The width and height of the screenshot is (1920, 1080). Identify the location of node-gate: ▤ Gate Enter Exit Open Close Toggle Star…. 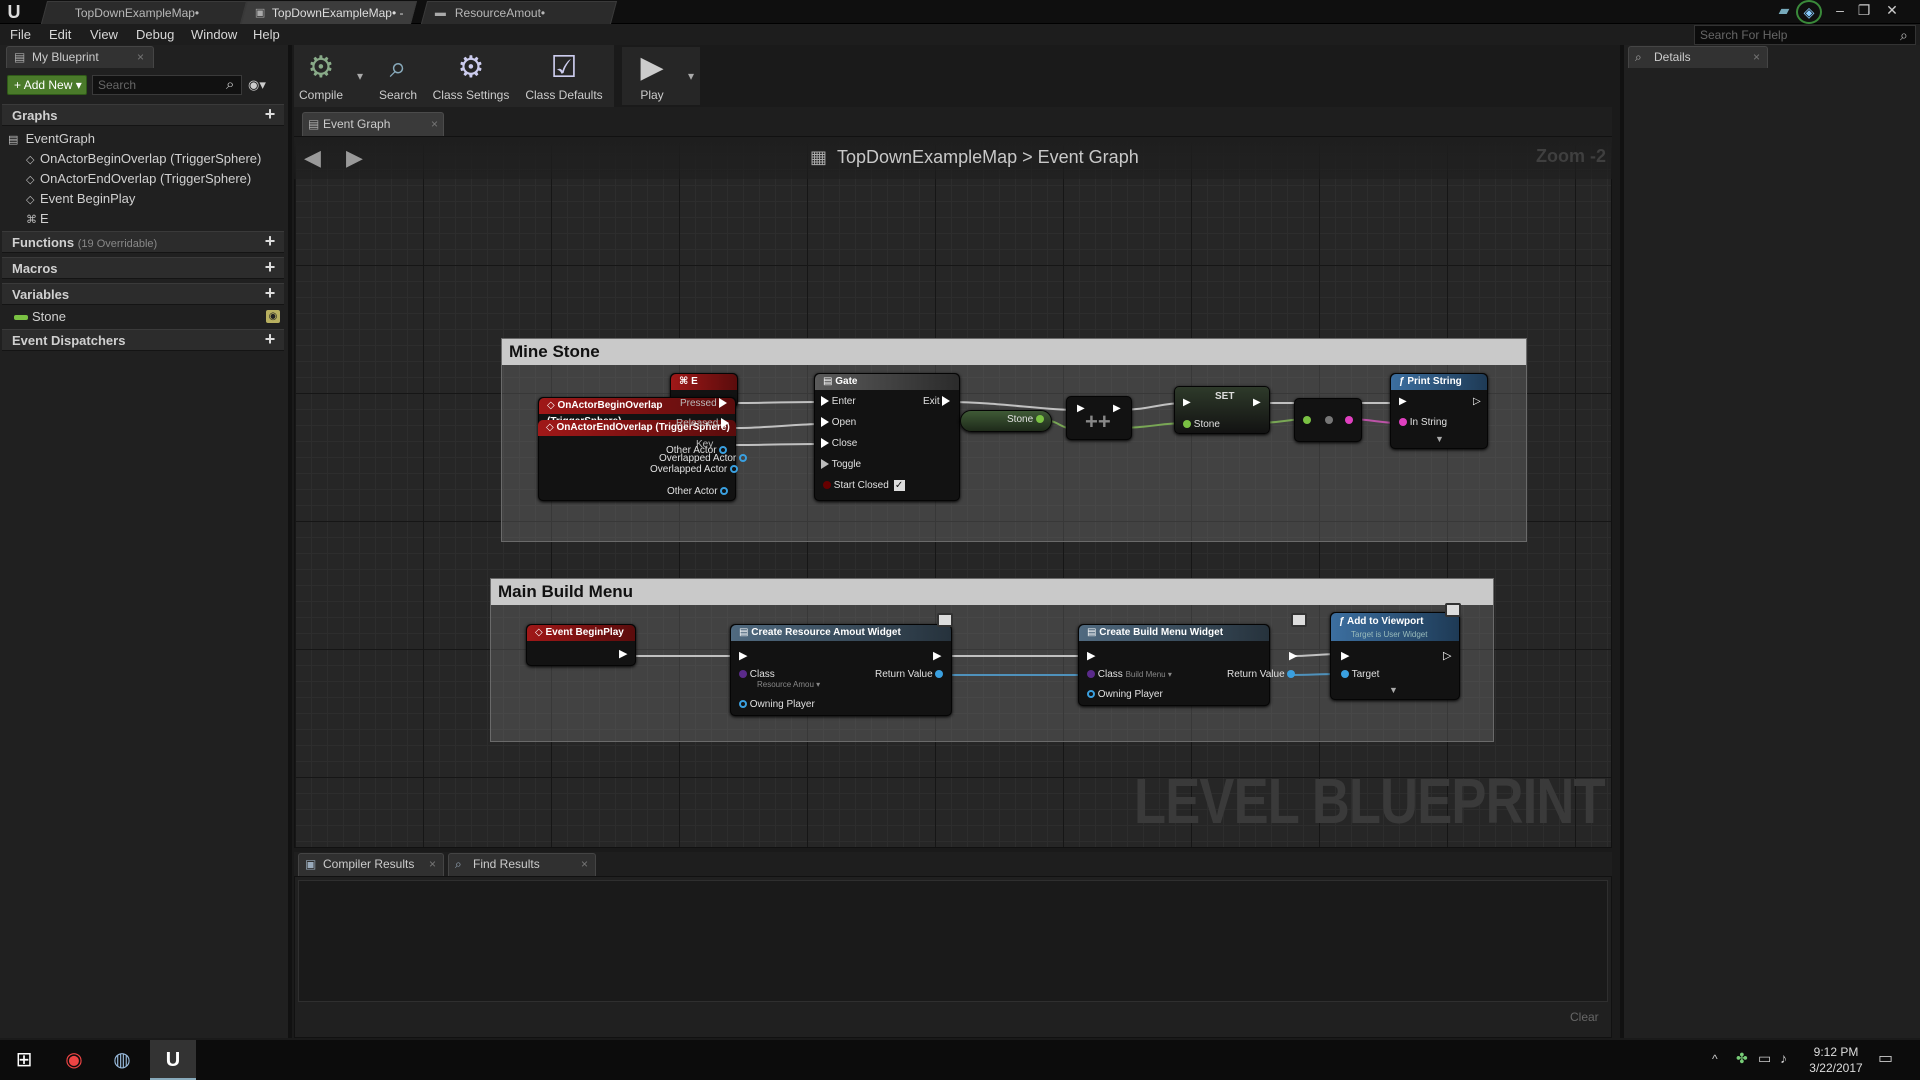
(887, 437).